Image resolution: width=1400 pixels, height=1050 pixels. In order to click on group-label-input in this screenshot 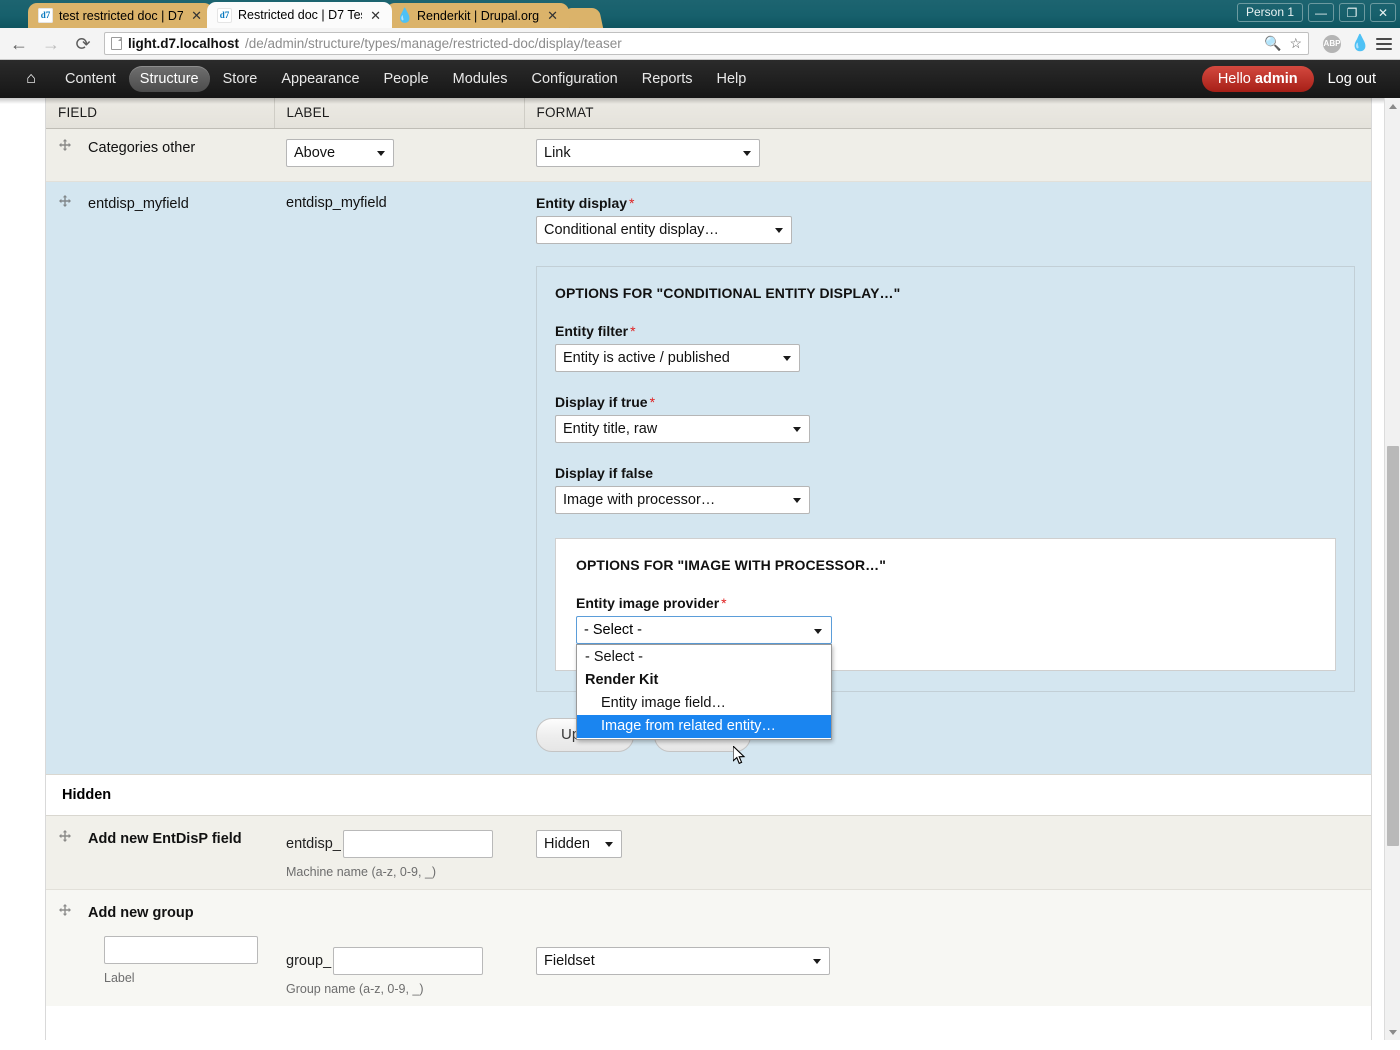, I will do `click(181, 950)`.